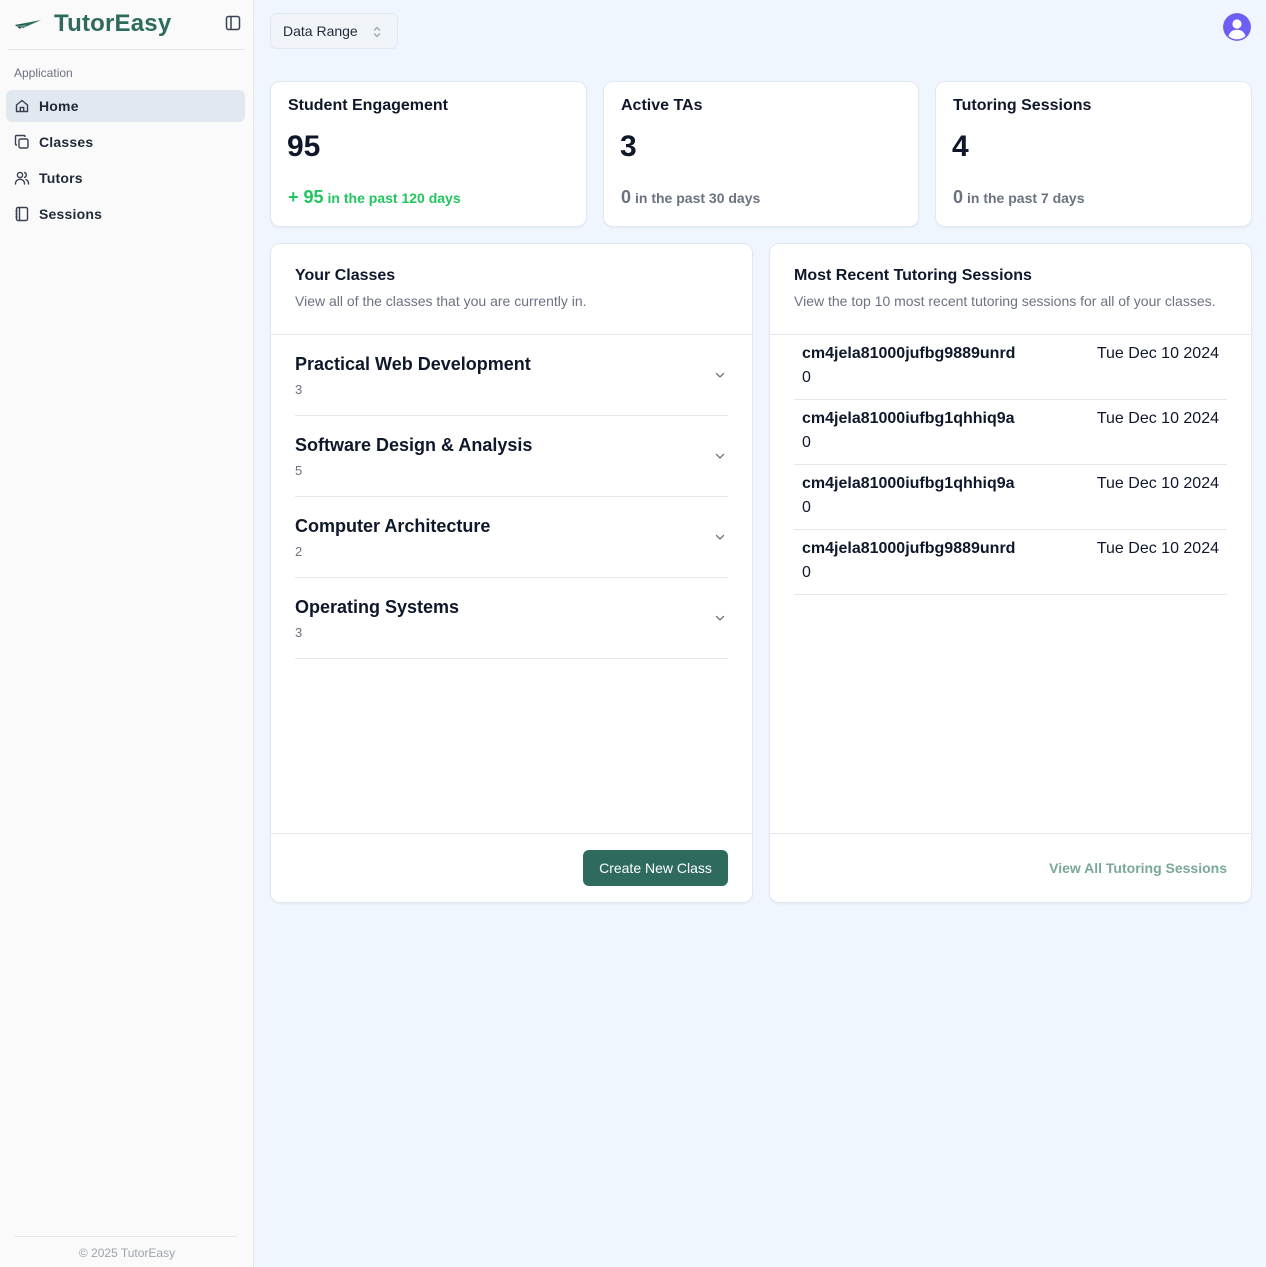 The height and width of the screenshot is (1267, 1266). What do you see at coordinates (511, 375) in the screenshot?
I see `class-accordion-item: Practical Web Development 3` at bounding box center [511, 375].